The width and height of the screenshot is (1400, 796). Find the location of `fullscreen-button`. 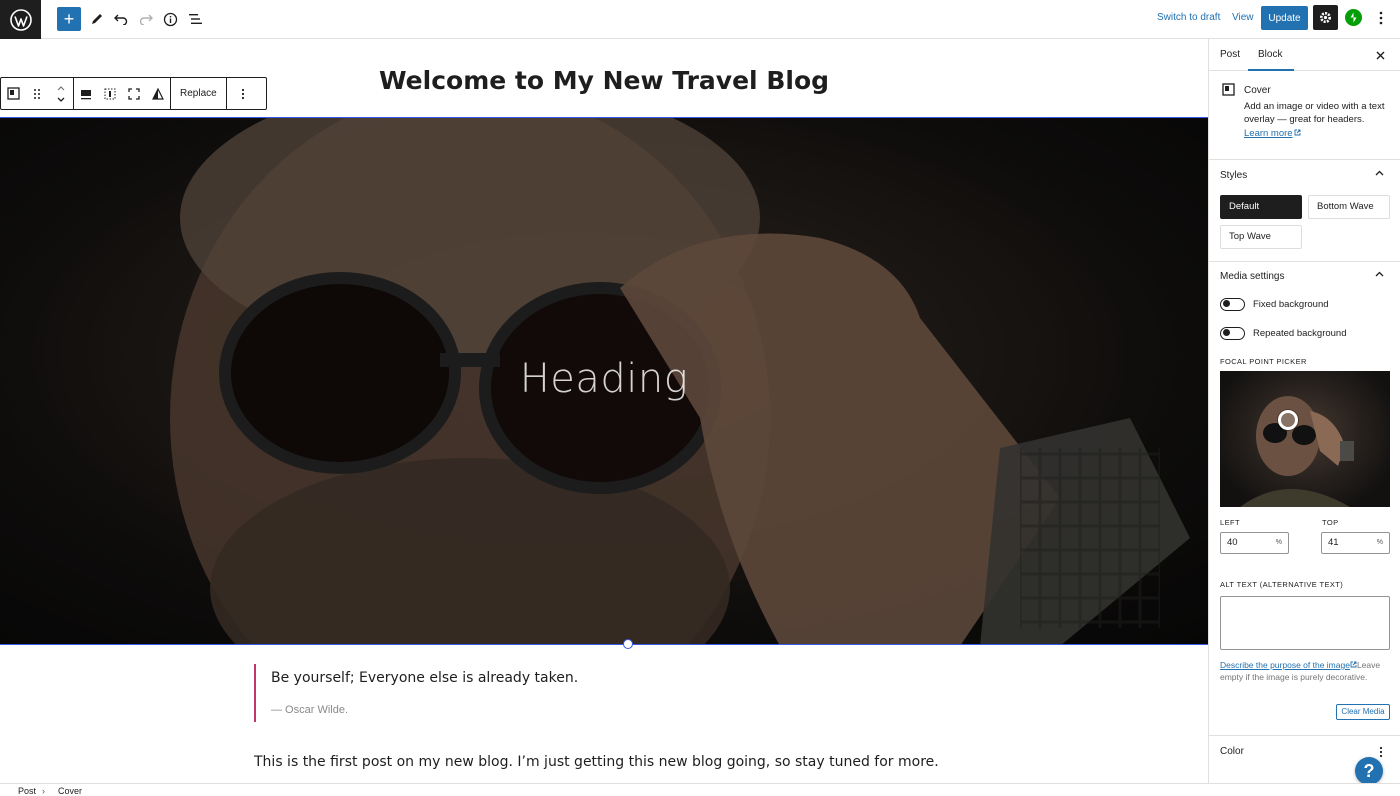

fullscreen-button is located at coordinates (134, 93).